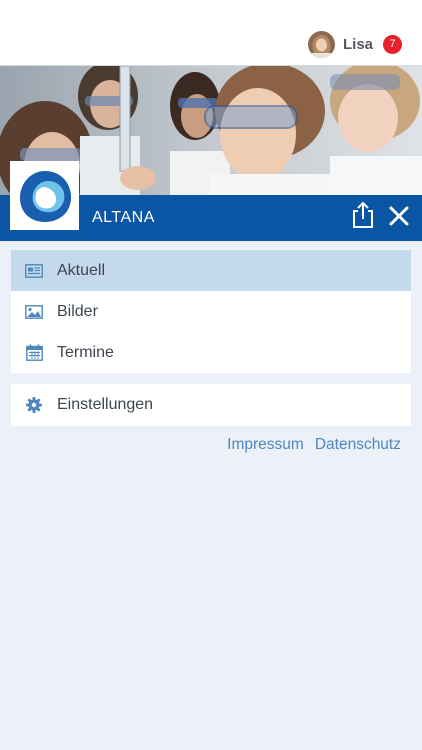 The image size is (422, 750). What do you see at coordinates (314, 445) in the screenshot?
I see `footer-links: Impressum Datenschutz` at bounding box center [314, 445].